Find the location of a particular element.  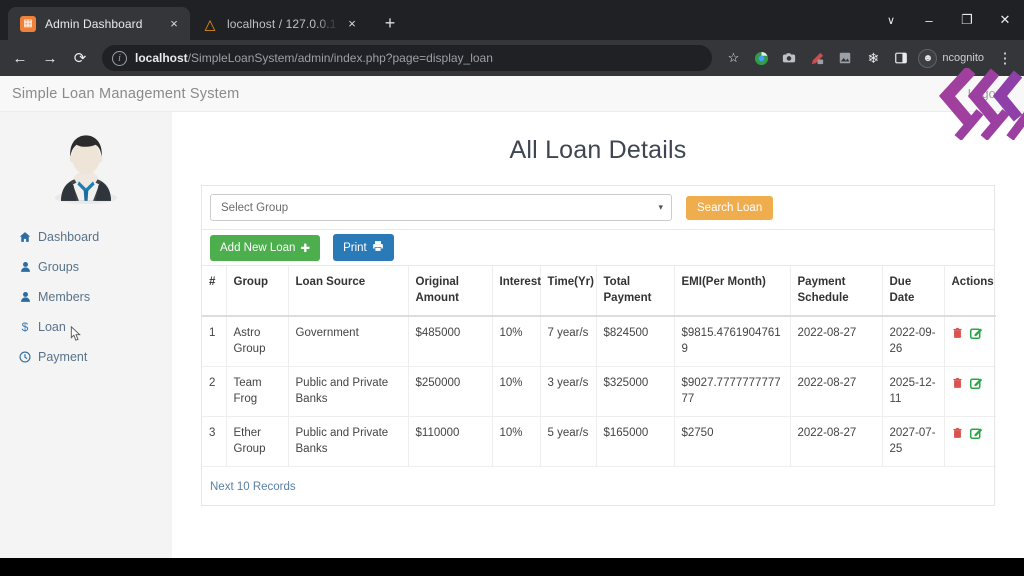

clock-icon is located at coordinates (25, 357).